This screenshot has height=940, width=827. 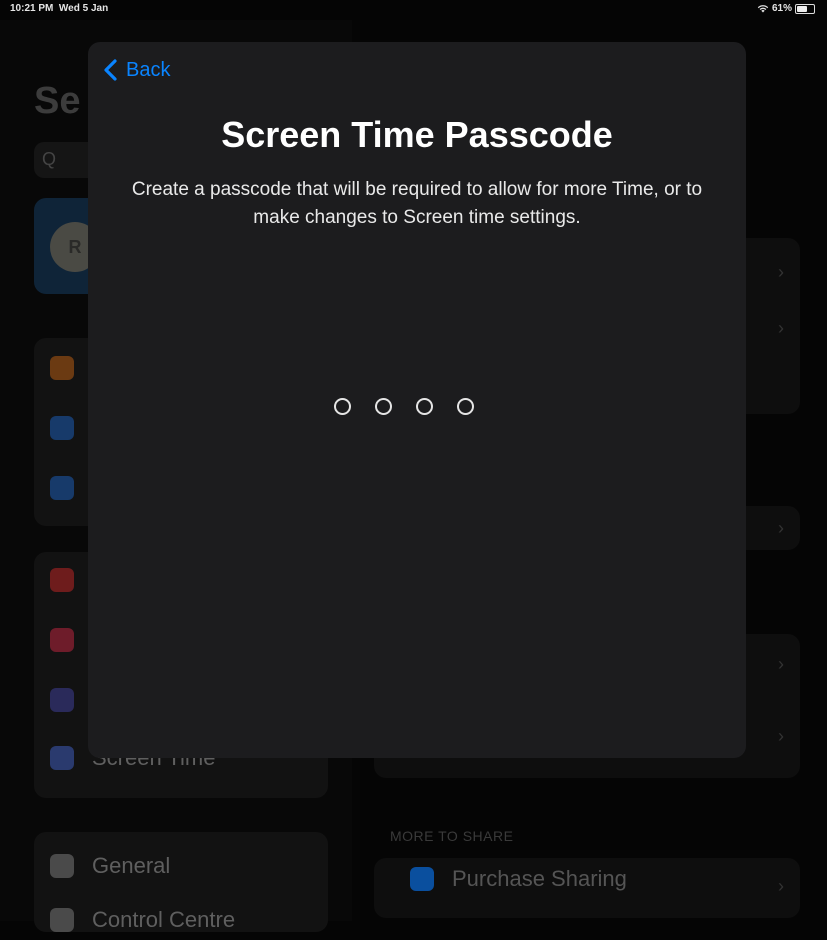 What do you see at coordinates (763, 9) in the screenshot?
I see `wifi-icon` at bounding box center [763, 9].